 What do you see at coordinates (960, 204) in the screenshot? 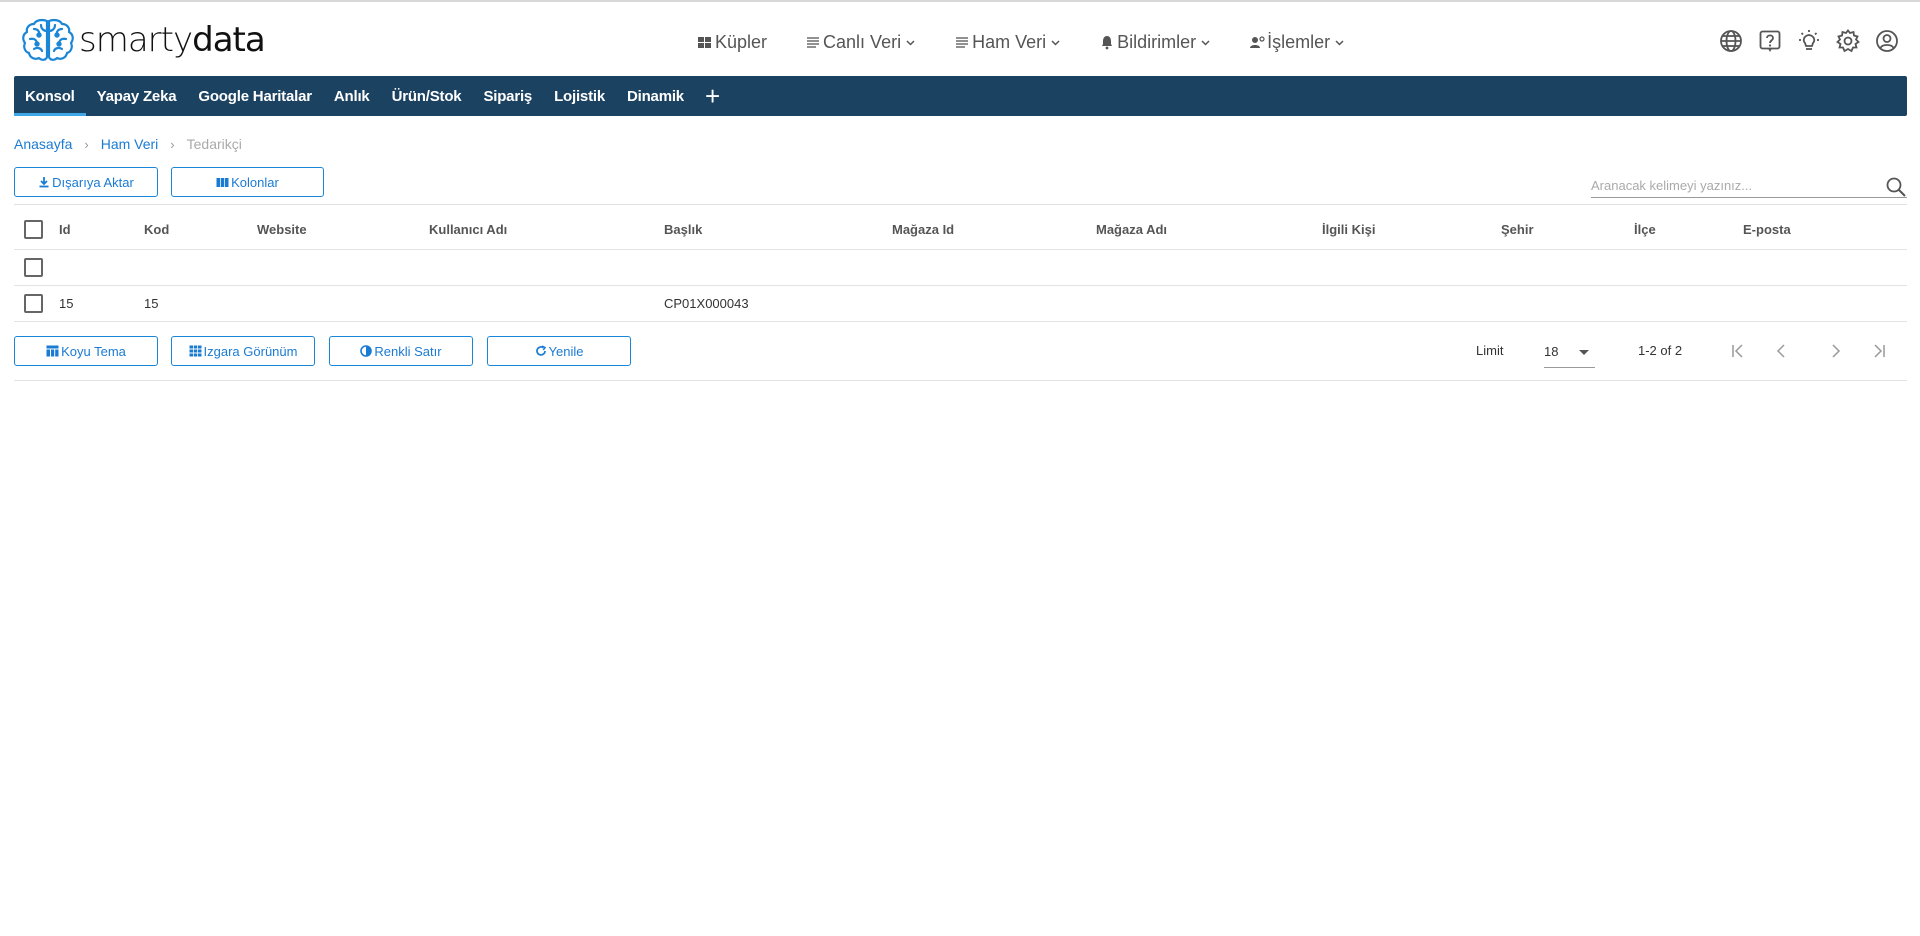
I see `table-top-divider` at bounding box center [960, 204].